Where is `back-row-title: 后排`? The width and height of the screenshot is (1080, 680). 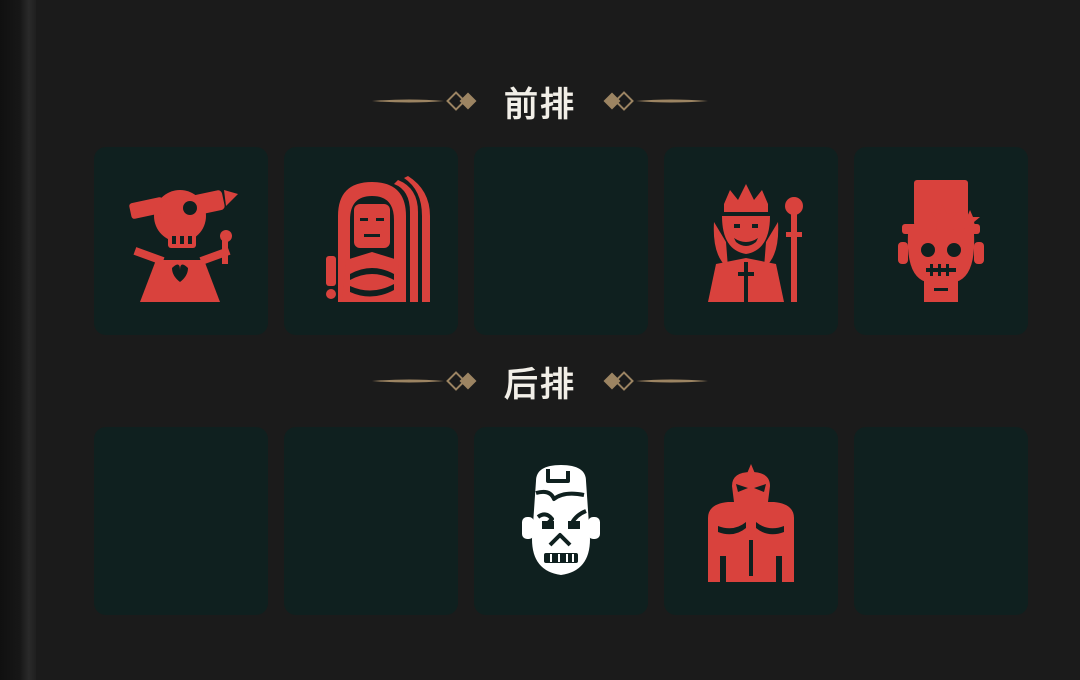 back-row-title: 后排 is located at coordinates (540, 384).